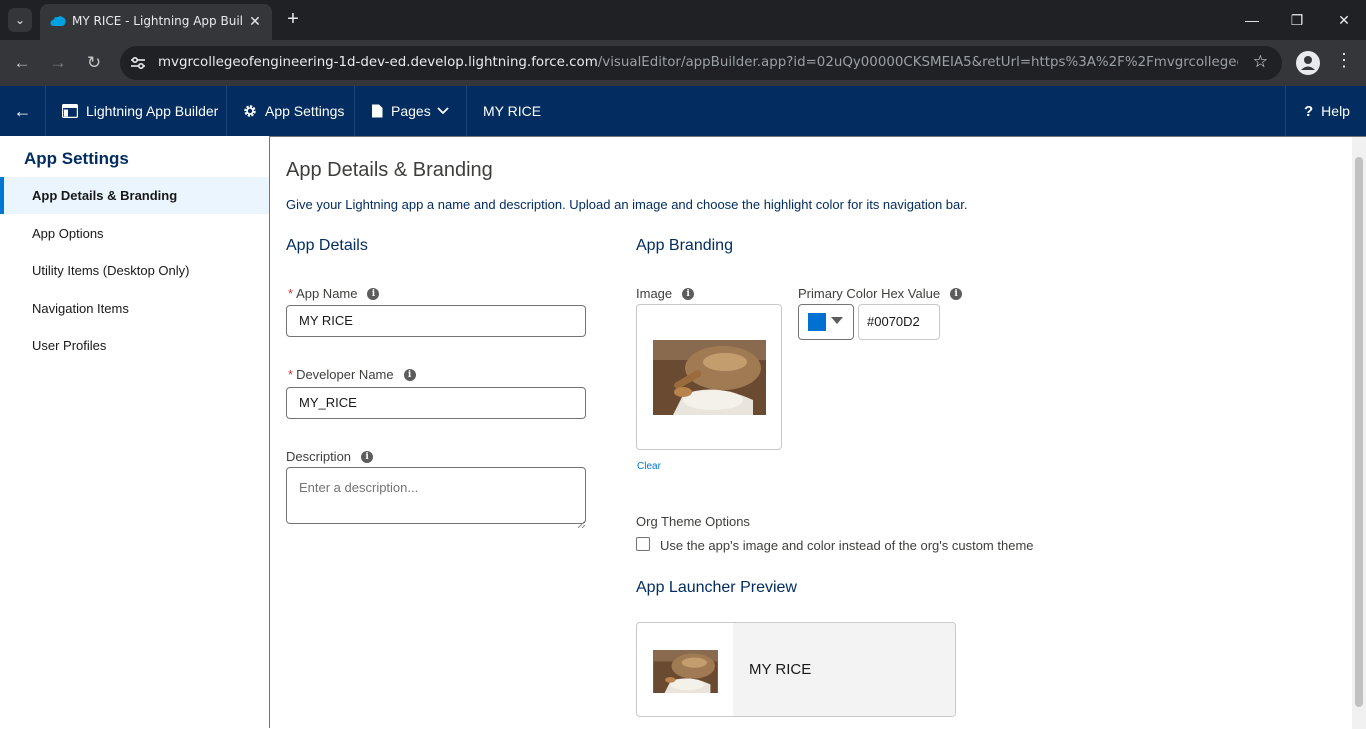 Image resolution: width=1366 pixels, height=729 pixels. Describe the element at coordinates (880, 293) in the screenshot. I see `primary-color-label: Primary Color Hex Value i` at that location.